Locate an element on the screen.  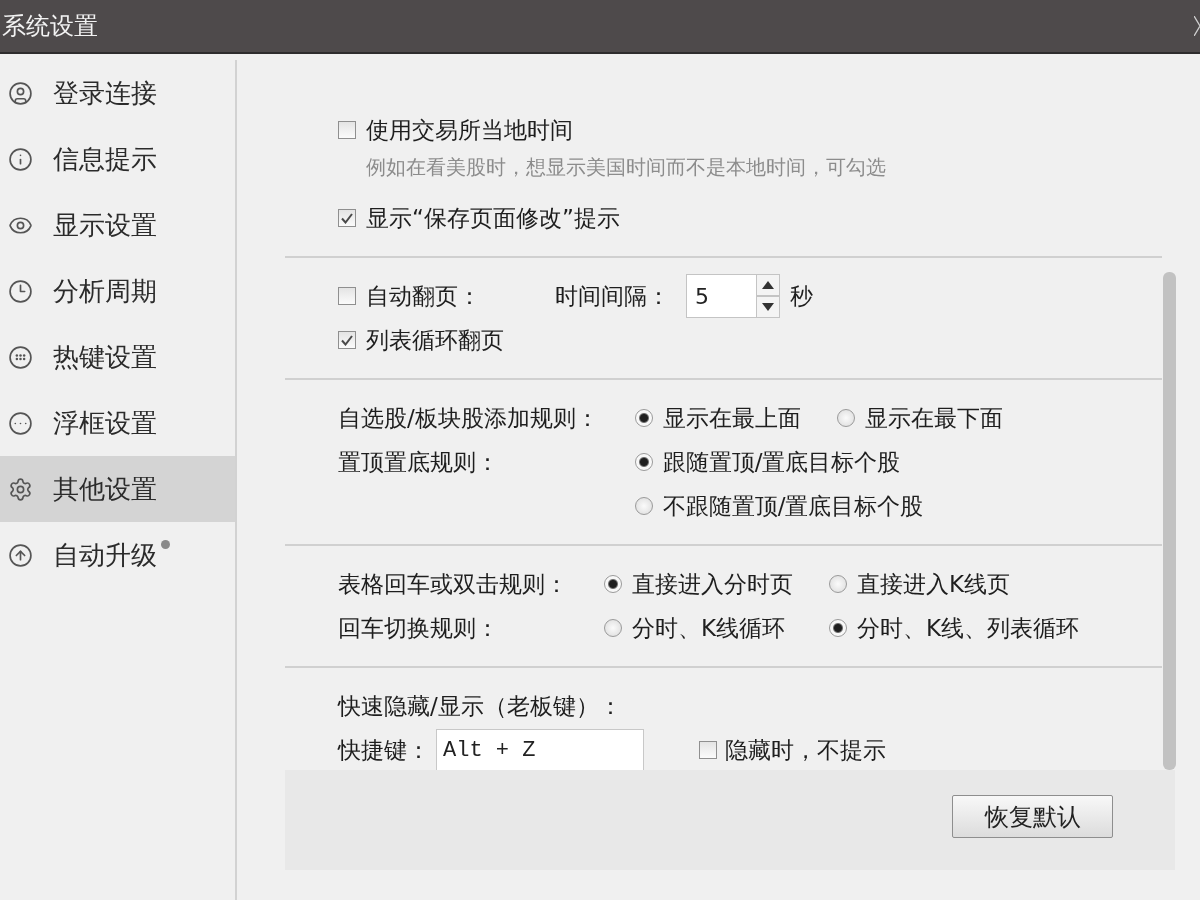
checkbox-label: 自动翻页： is located at coordinates (423, 296).